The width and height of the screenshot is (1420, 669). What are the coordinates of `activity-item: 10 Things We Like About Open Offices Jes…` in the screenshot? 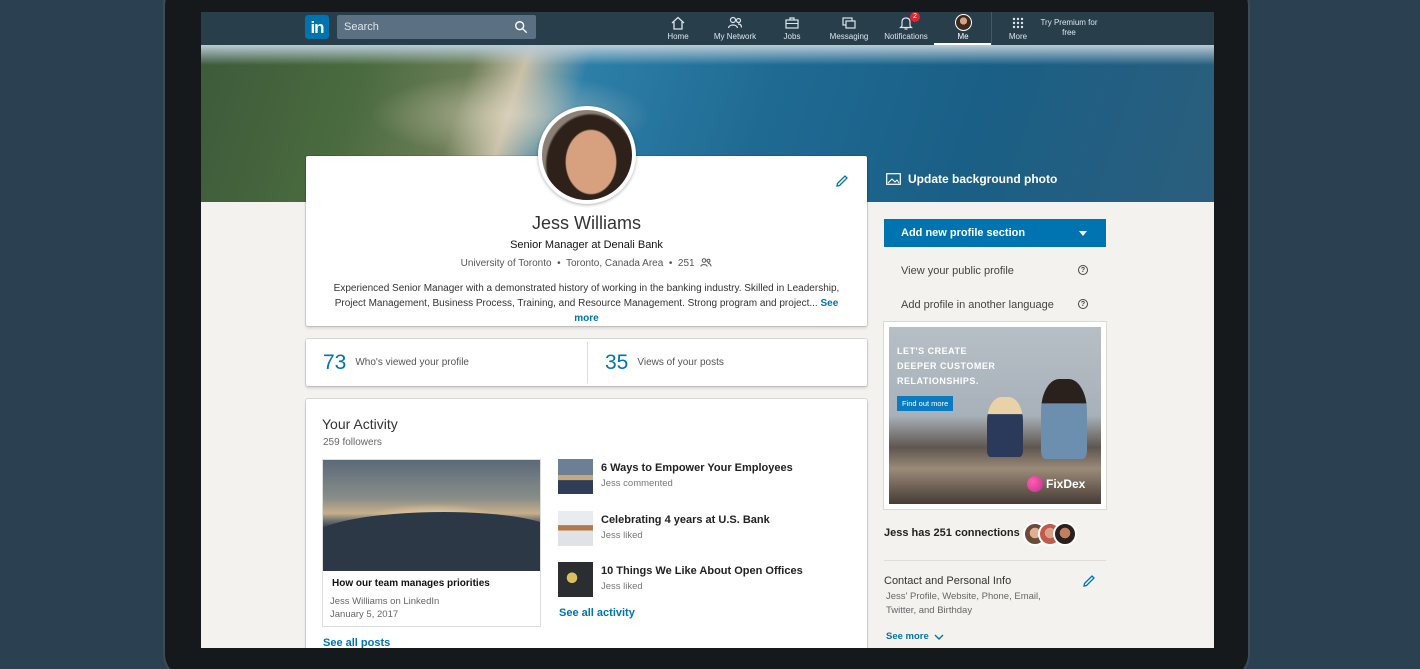 It's located at (703, 580).